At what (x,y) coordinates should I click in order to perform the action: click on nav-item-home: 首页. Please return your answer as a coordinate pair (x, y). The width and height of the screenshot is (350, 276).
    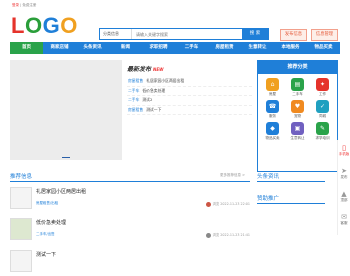
    Looking at the image, I should click on (26, 48).